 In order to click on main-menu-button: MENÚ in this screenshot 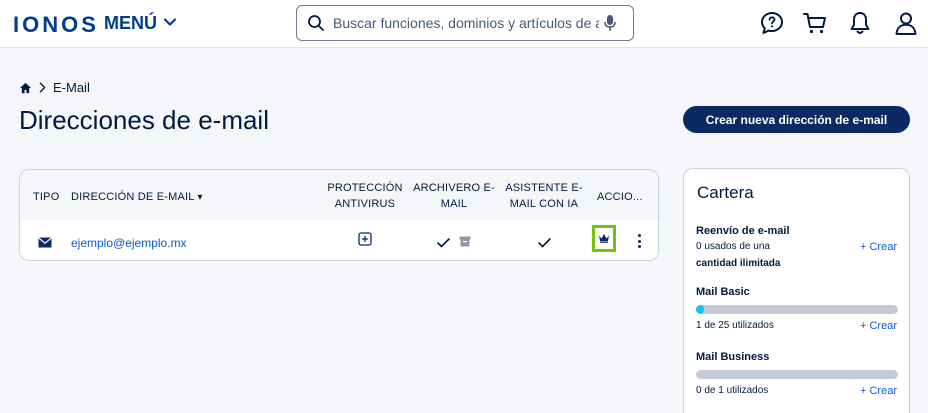, I will do `click(140, 23)`.